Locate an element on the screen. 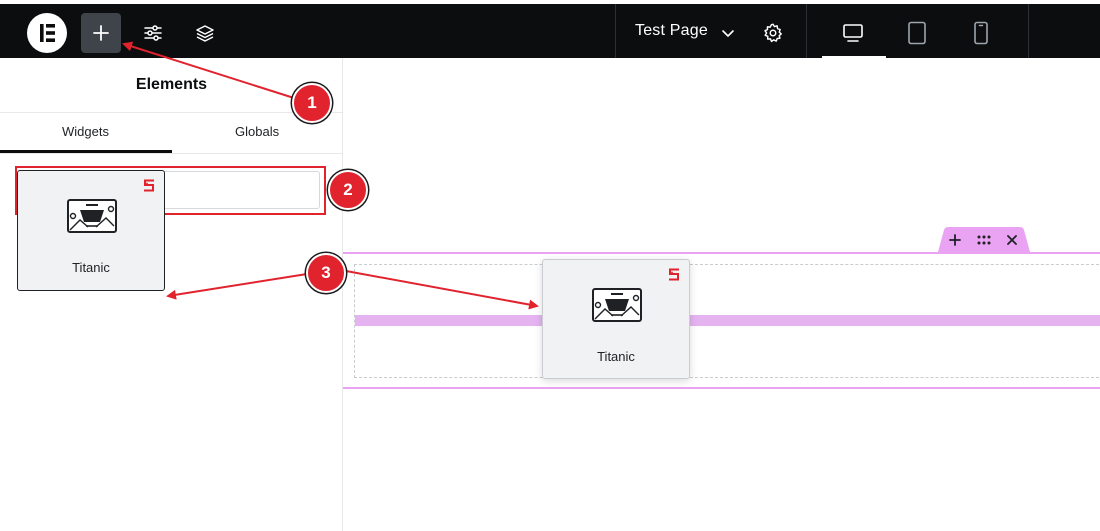  step-marker-2: 2 is located at coordinates (348, 190).